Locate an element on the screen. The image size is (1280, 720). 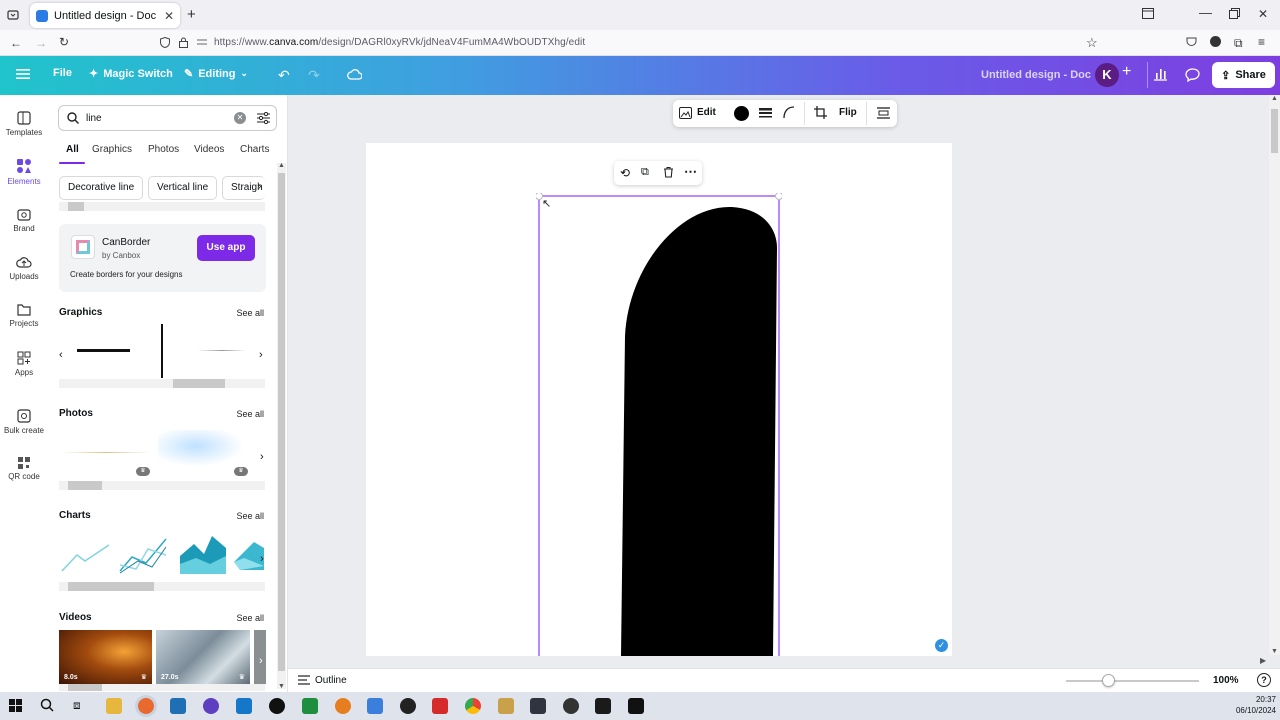
flip-button: Flip is located at coordinates (848, 112).